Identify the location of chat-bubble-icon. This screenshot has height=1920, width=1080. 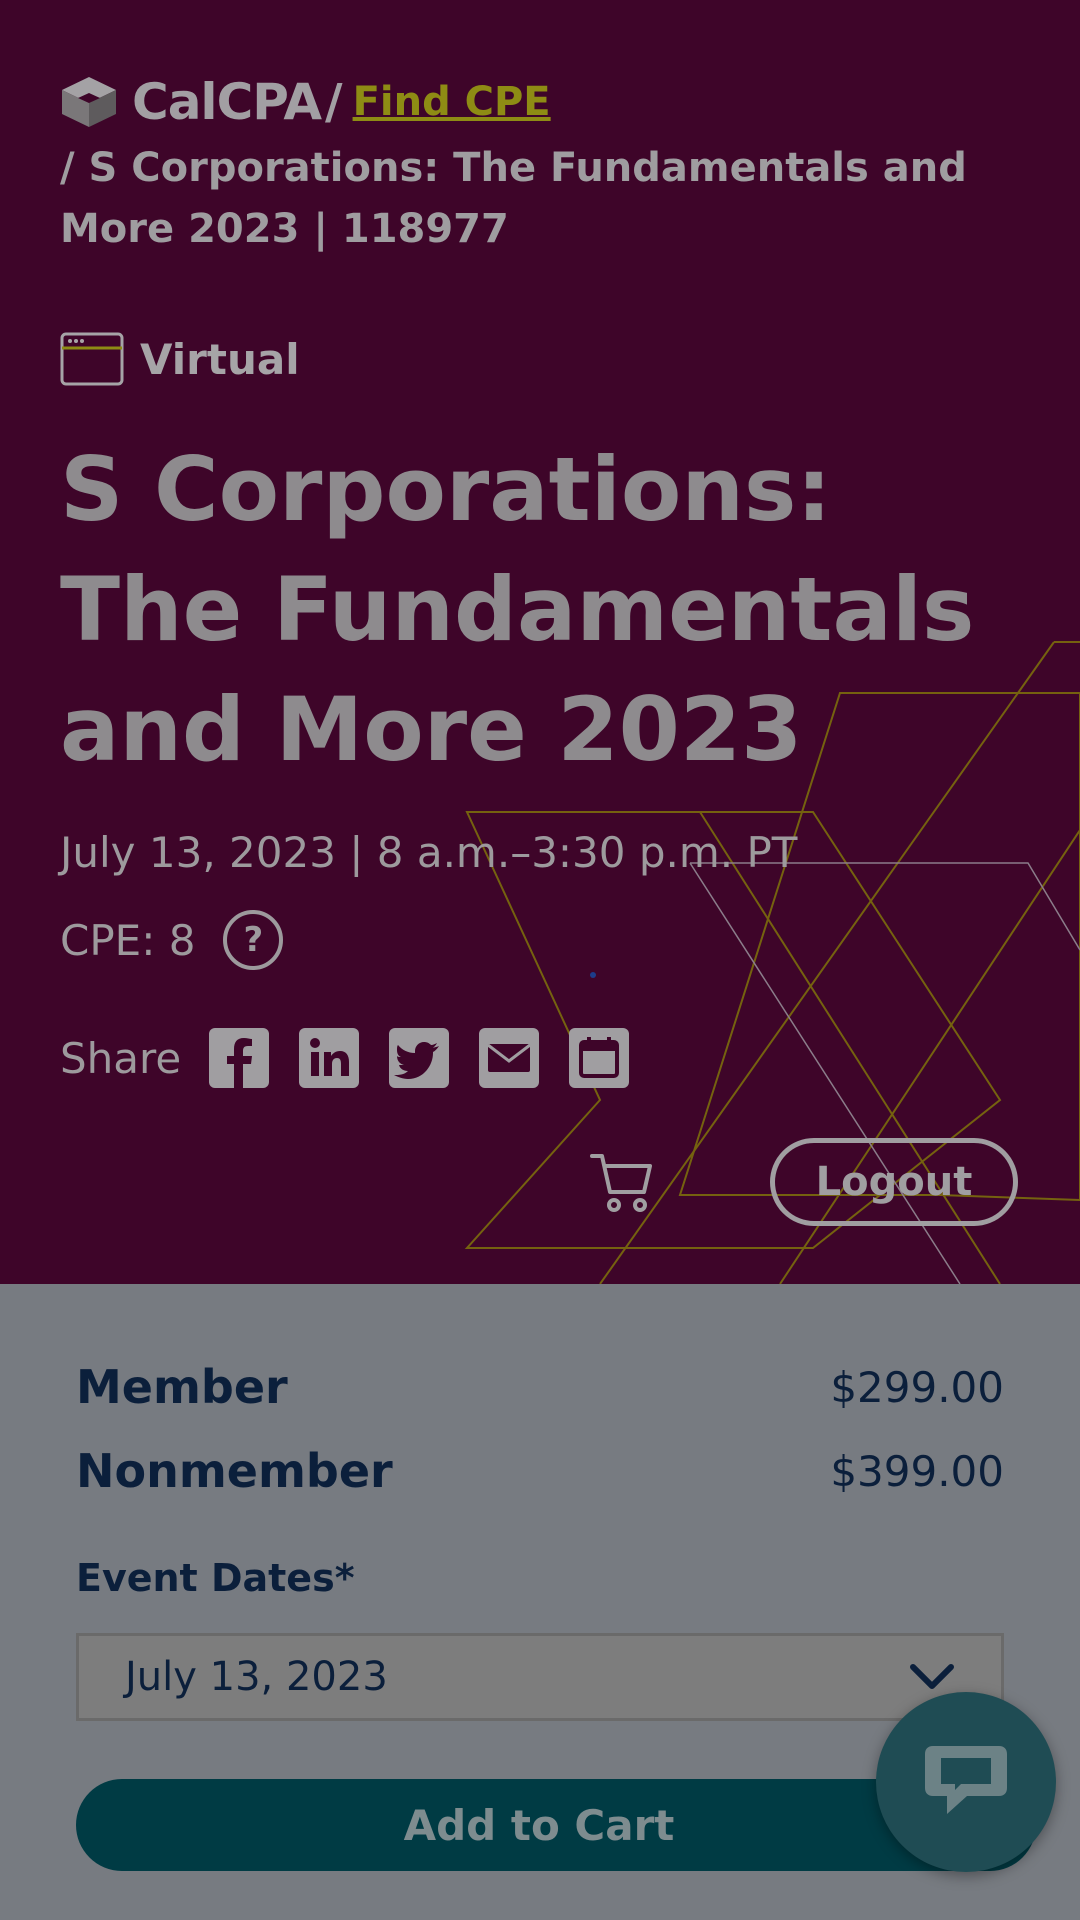
(966, 1780).